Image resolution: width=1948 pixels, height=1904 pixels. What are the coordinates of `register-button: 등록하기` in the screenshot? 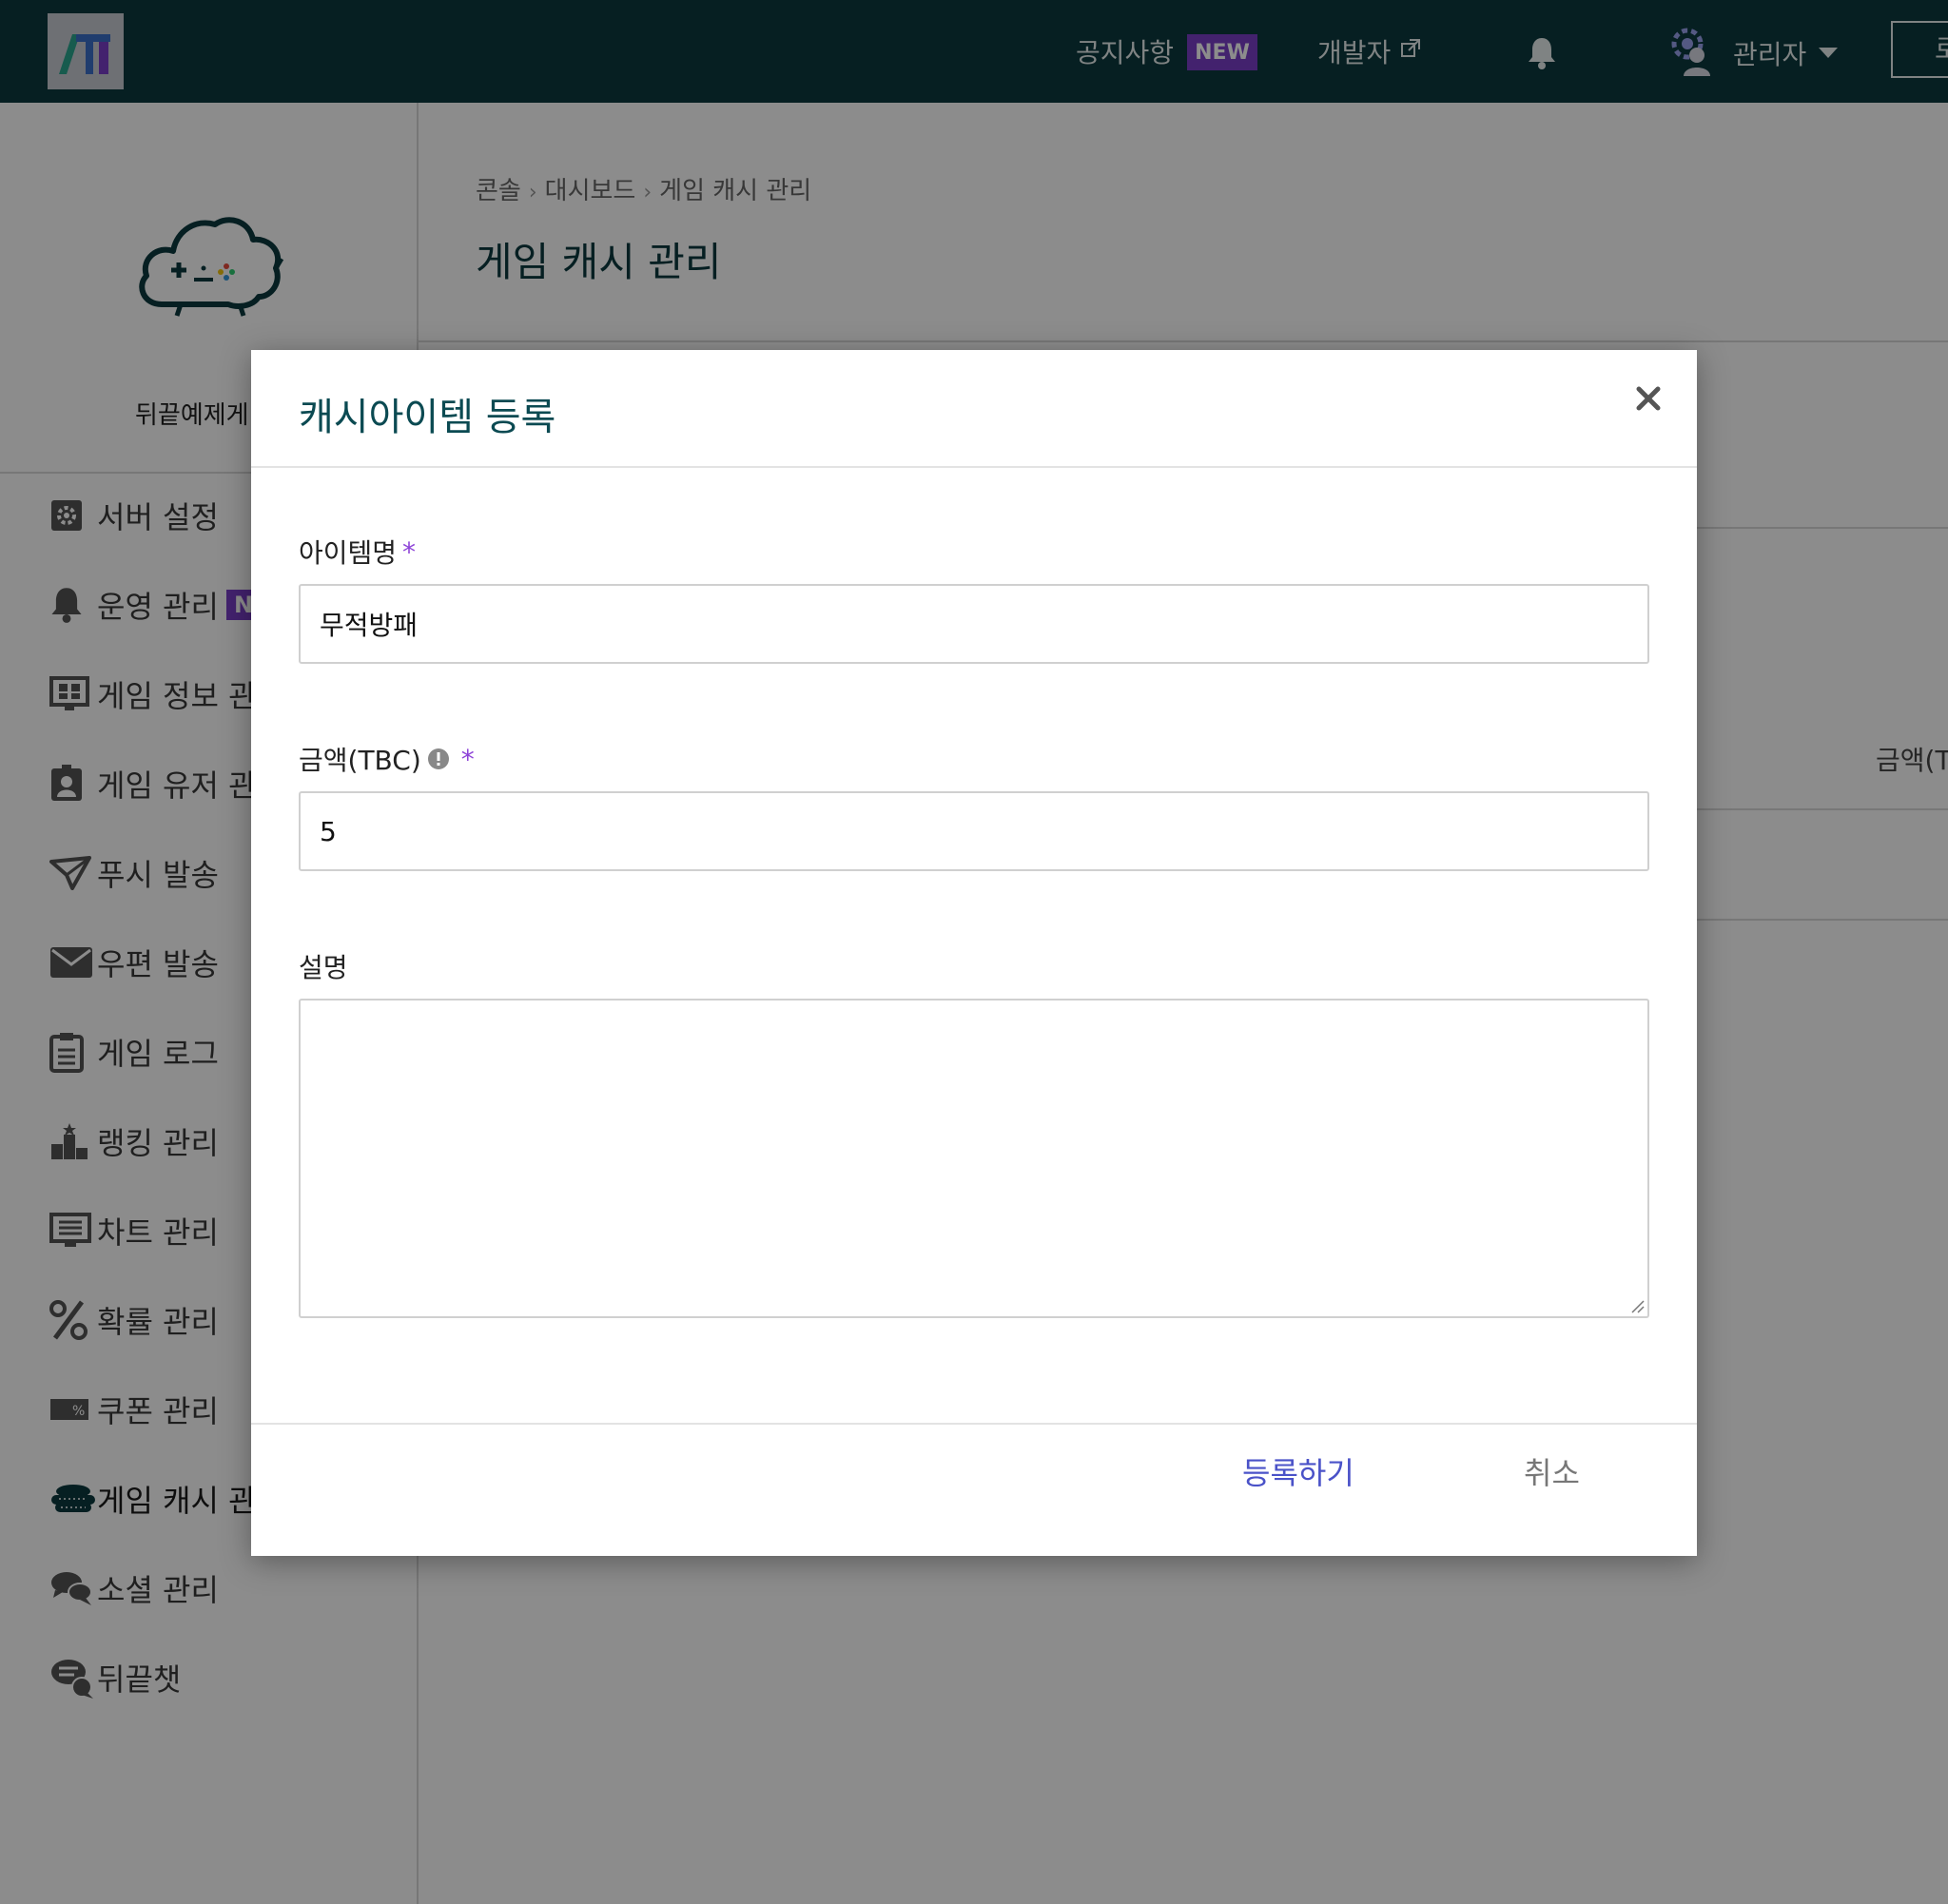 It's located at (1298, 1471).